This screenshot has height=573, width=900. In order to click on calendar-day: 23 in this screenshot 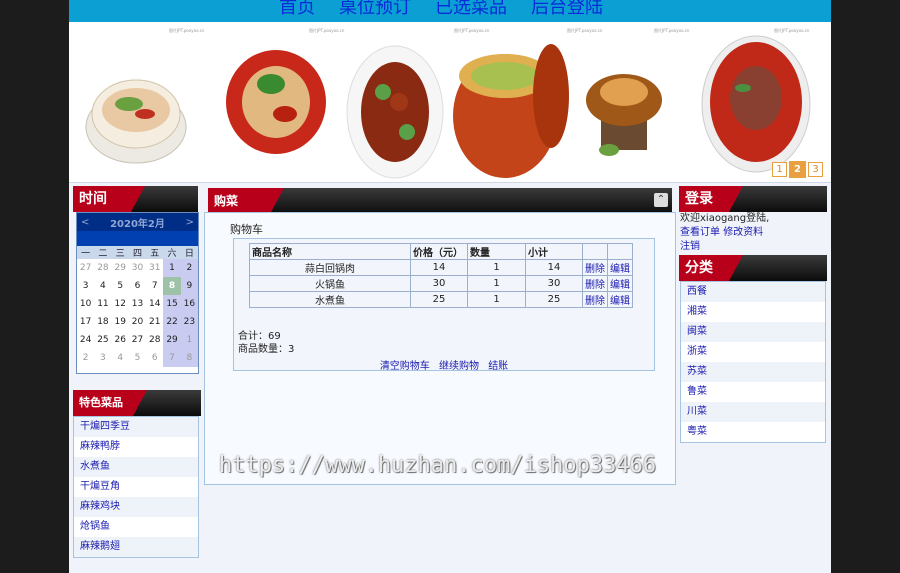, I will do `click(189, 322)`.